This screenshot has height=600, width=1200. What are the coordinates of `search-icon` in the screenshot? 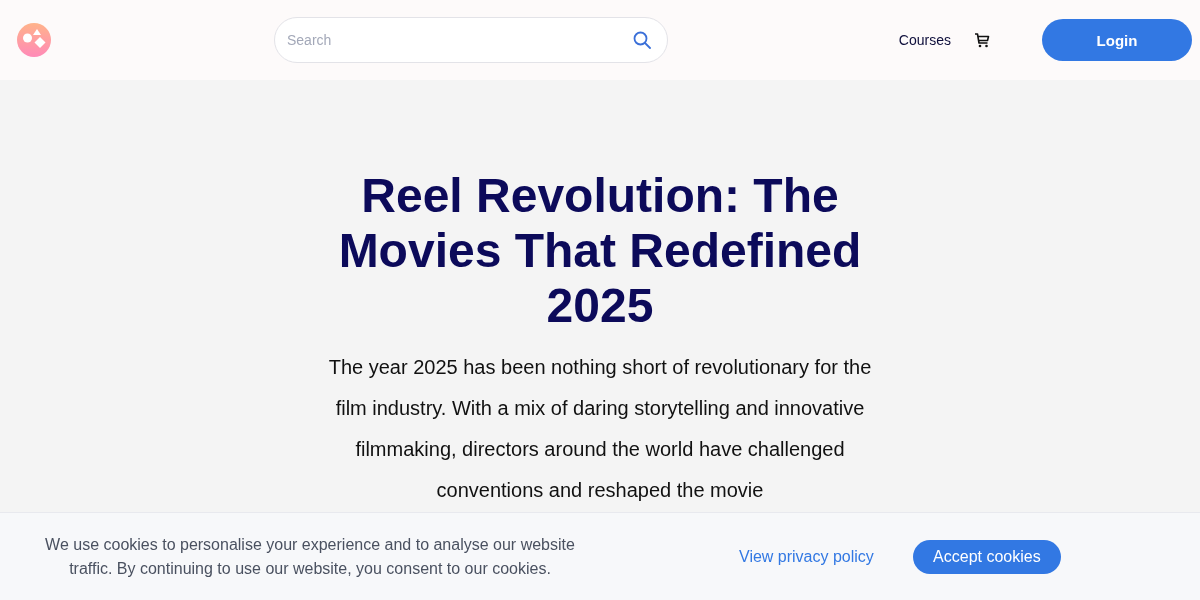 It's located at (642, 40).